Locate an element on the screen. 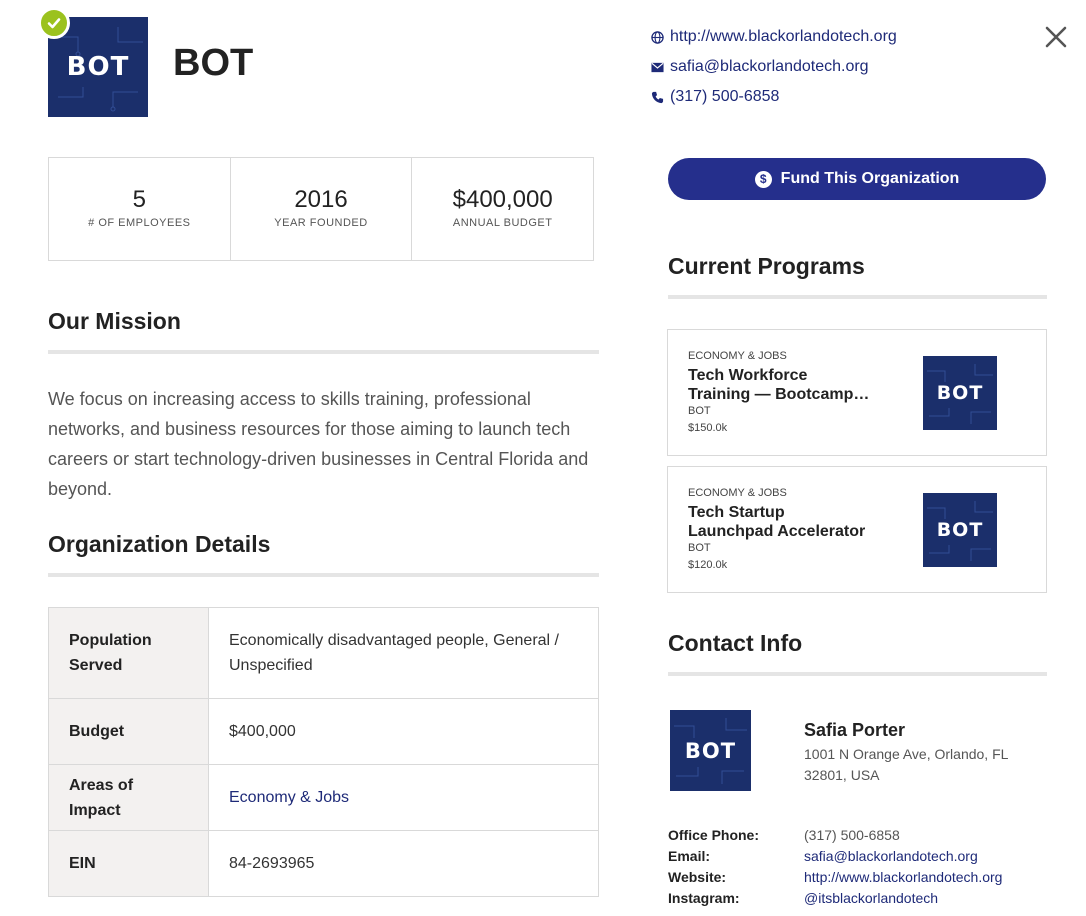  stat-label: # OF EMPLOYEES is located at coordinates (139, 223).